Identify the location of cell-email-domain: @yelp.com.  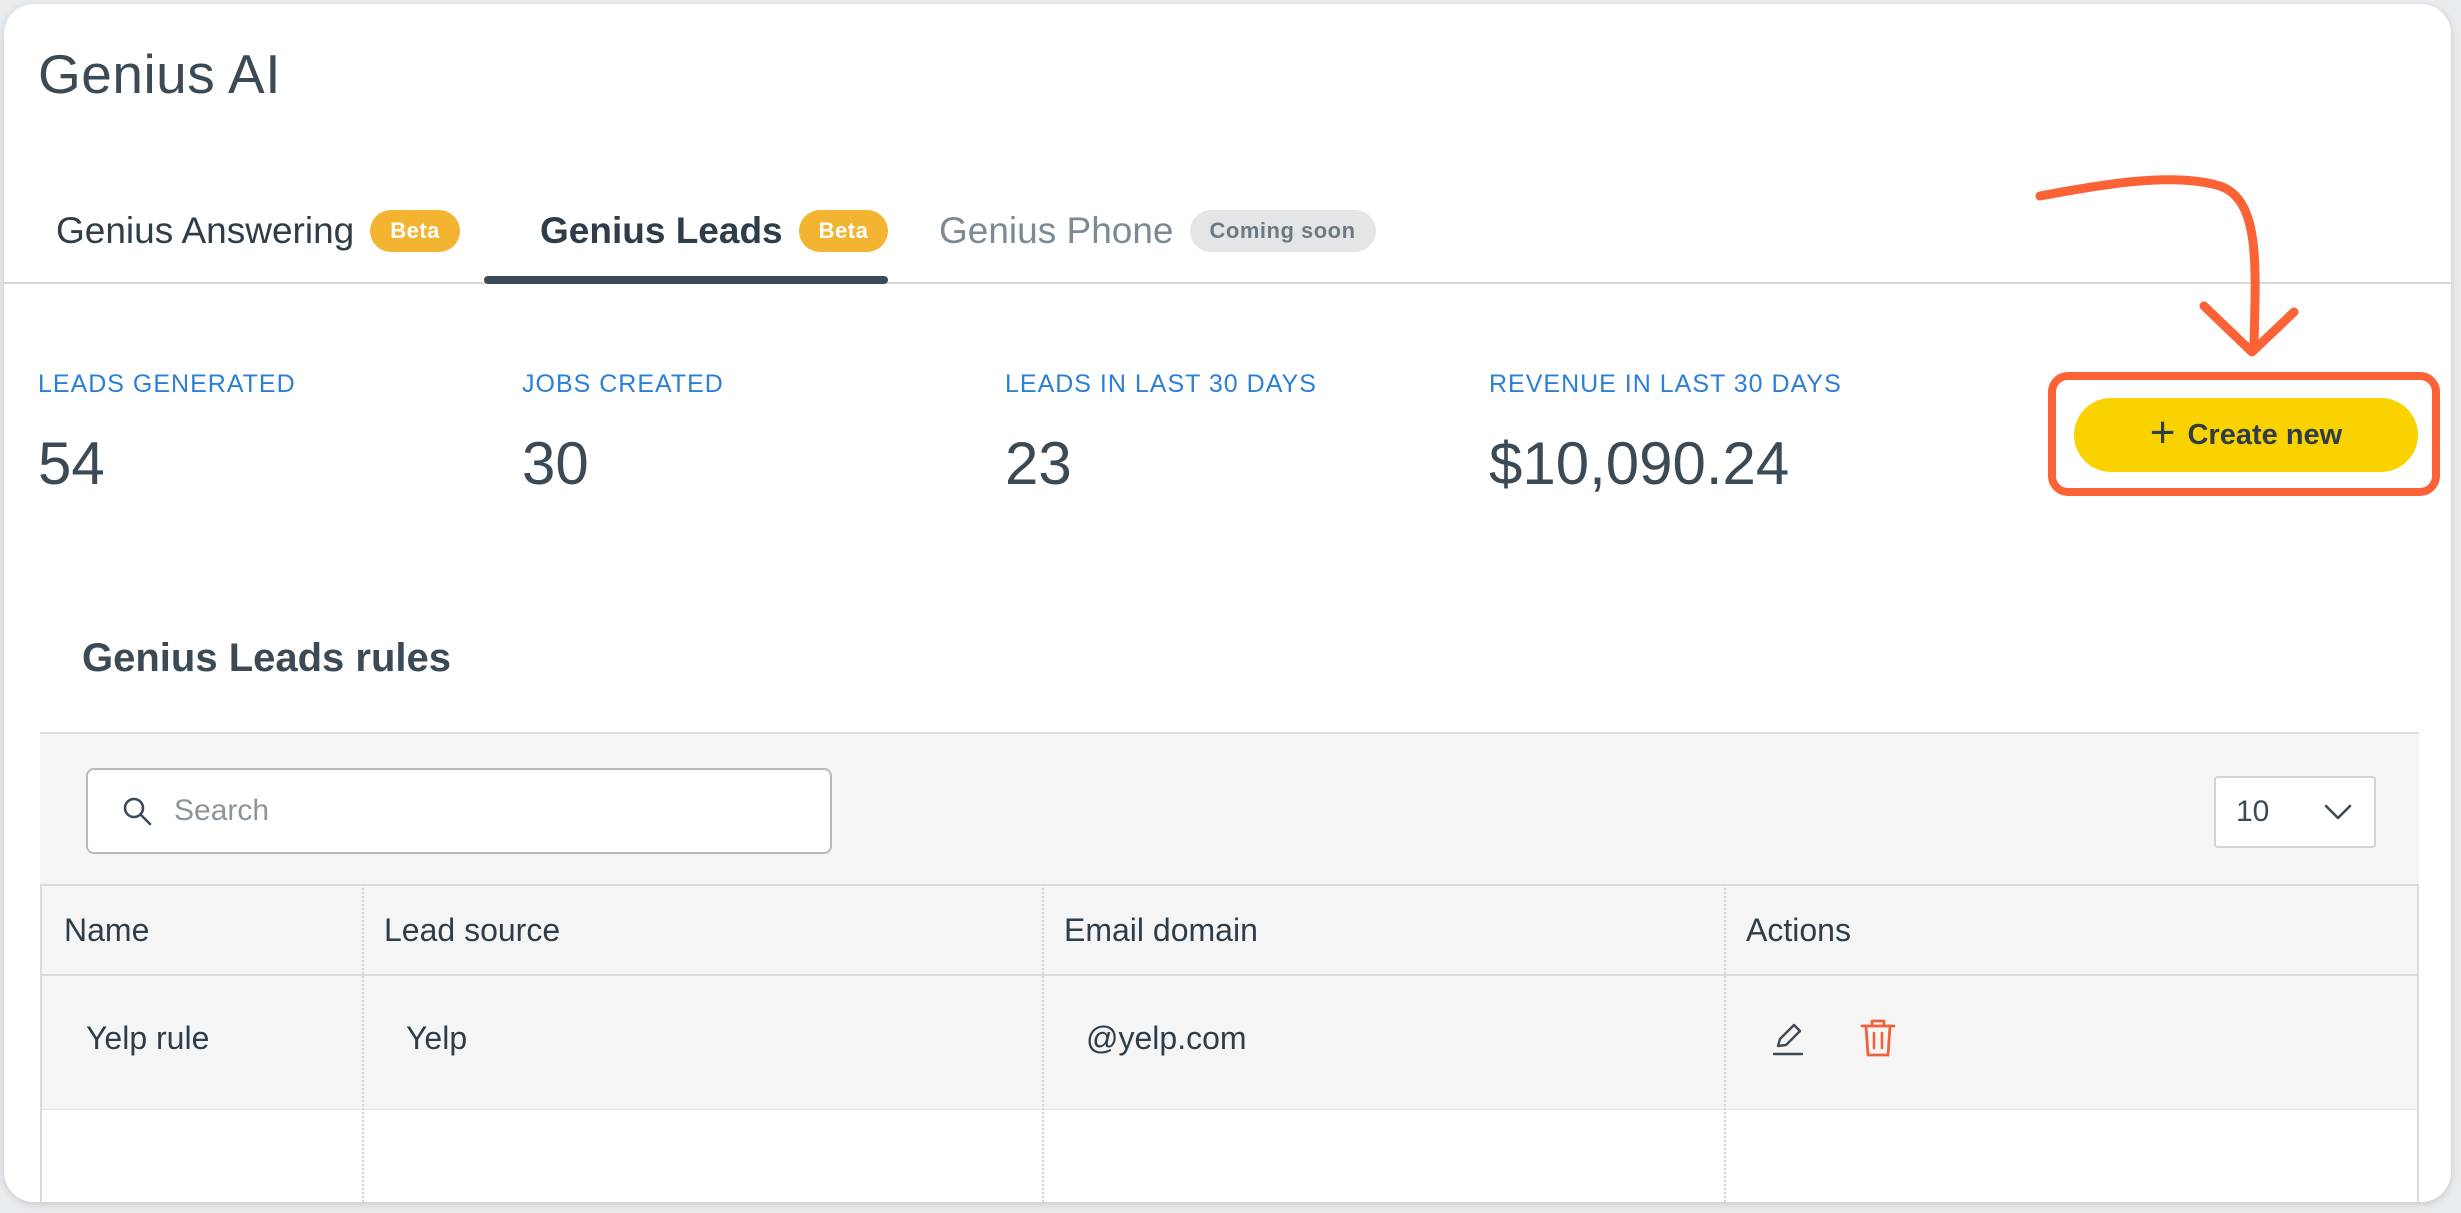
(1166, 1038).